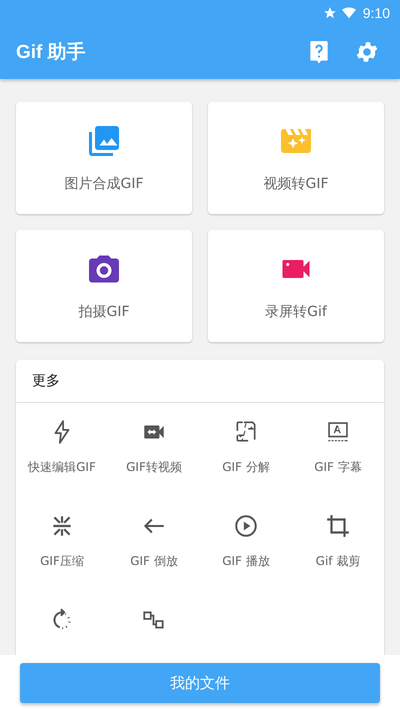 The height and width of the screenshot is (711, 400). What do you see at coordinates (104, 286) in the screenshot?
I see `feature-card: 拍摄GIF` at bounding box center [104, 286].